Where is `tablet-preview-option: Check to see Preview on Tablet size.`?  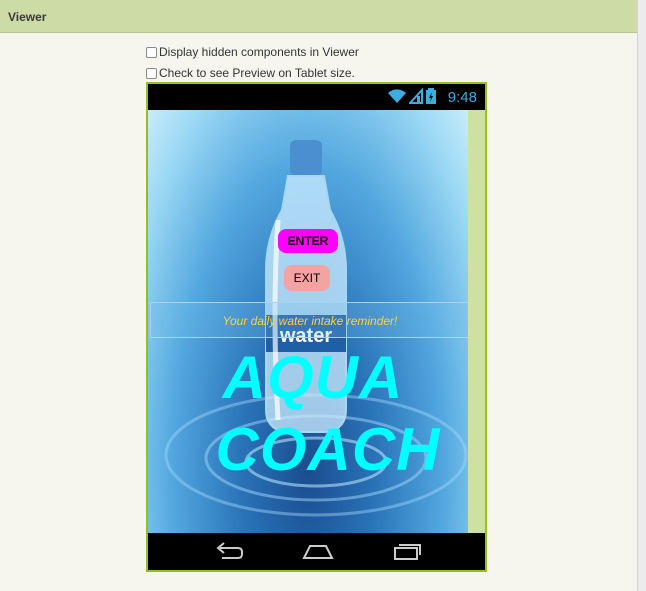 tablet-preview-option: Check to see Preview on Tablet size. is located at coordinates (250, 73).